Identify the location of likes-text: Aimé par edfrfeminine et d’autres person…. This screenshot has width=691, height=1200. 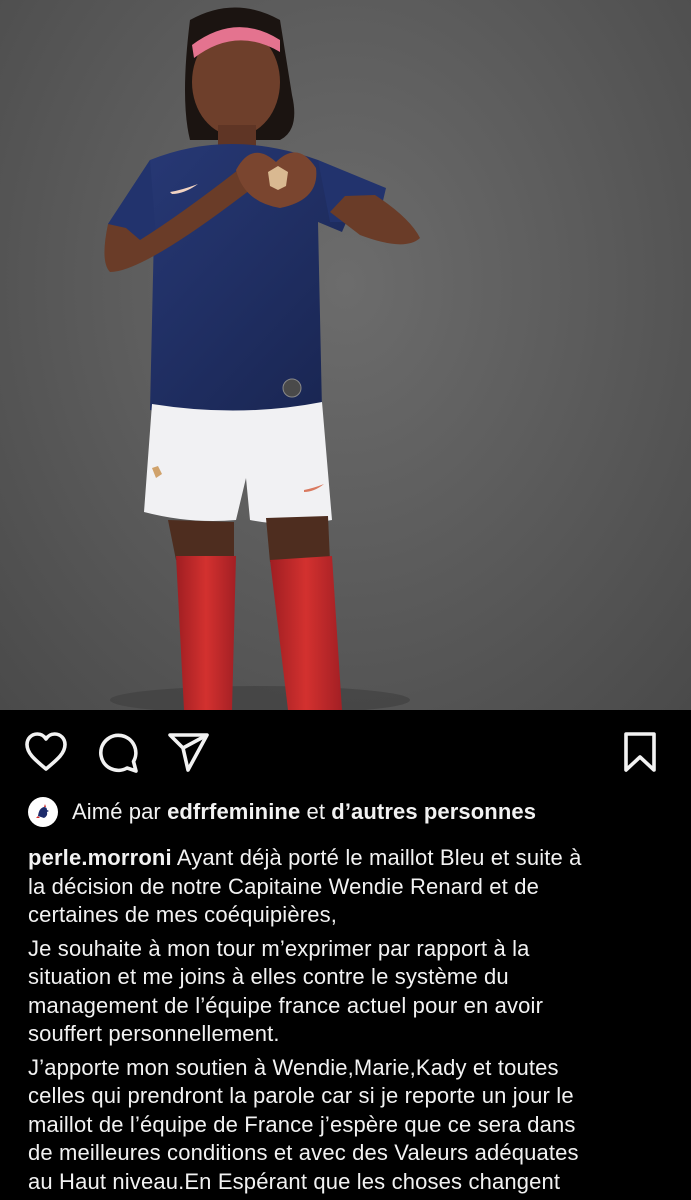
(304, 812).